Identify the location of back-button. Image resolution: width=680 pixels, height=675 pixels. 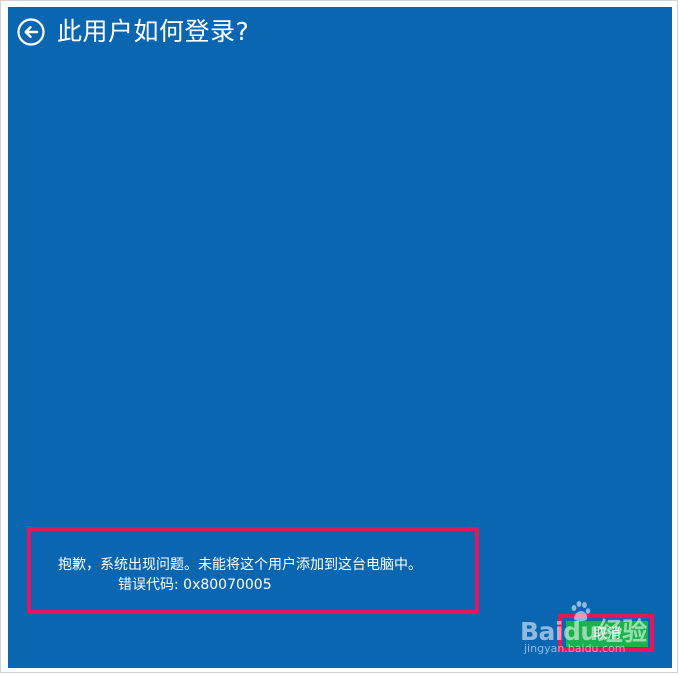
(31, 32).